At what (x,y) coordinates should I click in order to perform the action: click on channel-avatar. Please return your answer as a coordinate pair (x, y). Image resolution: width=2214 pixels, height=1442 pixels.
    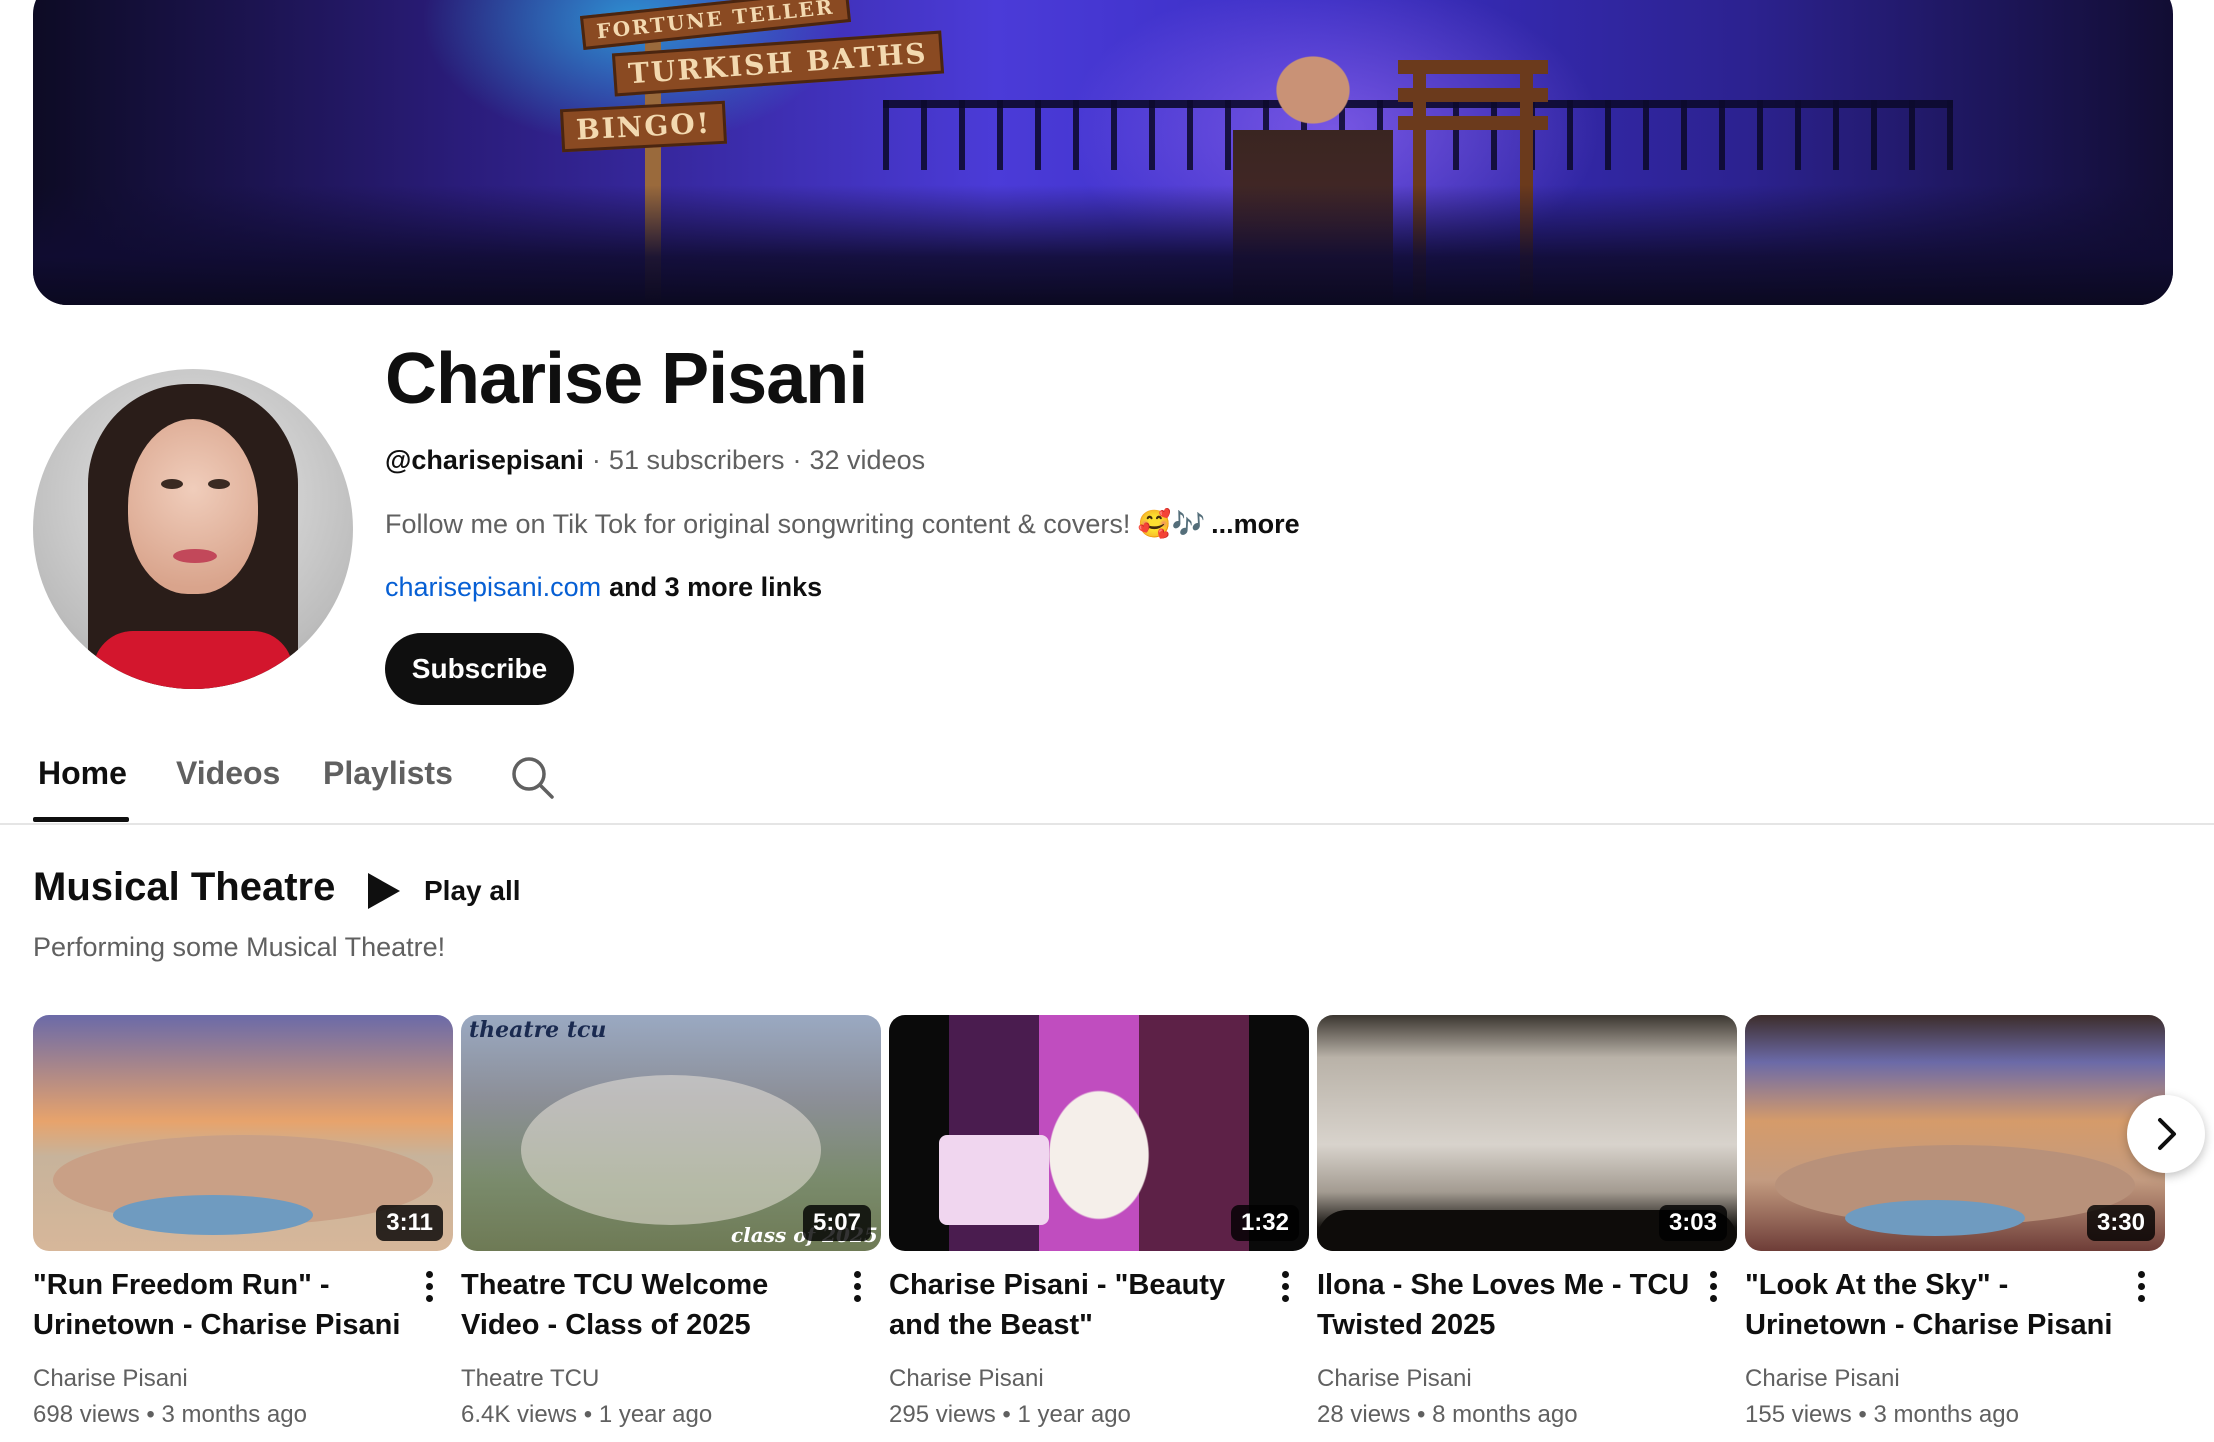
    Looking at the image, I should click on (193, 529).